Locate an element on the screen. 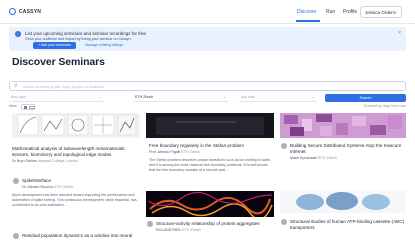 The width and height of the screenshot is (415, 241). logo-text: CASSYN is located at coordinates (30, 11).